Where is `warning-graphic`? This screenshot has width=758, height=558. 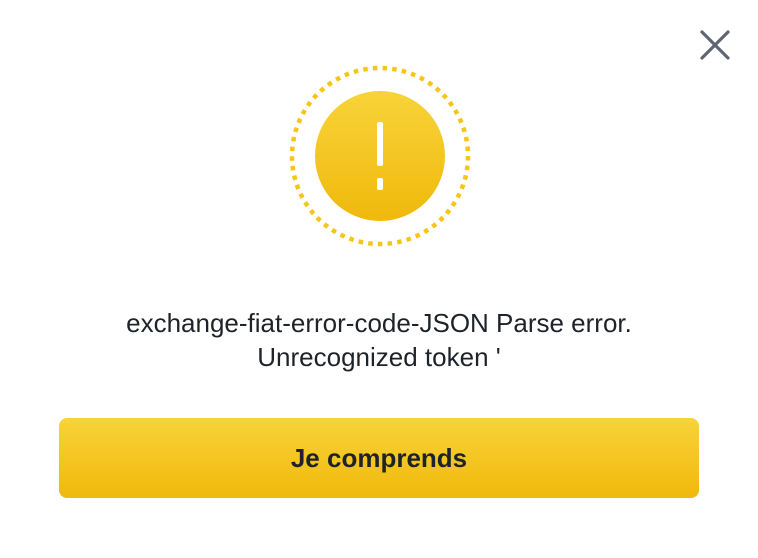 warning-graphic is located at coordinates (380, 156).